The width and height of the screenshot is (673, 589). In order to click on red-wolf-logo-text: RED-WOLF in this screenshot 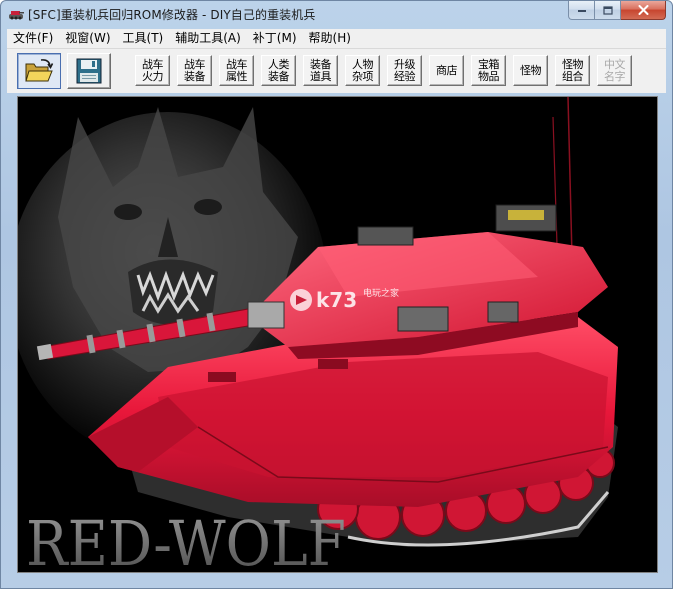, I will do `click(186, 539)`.